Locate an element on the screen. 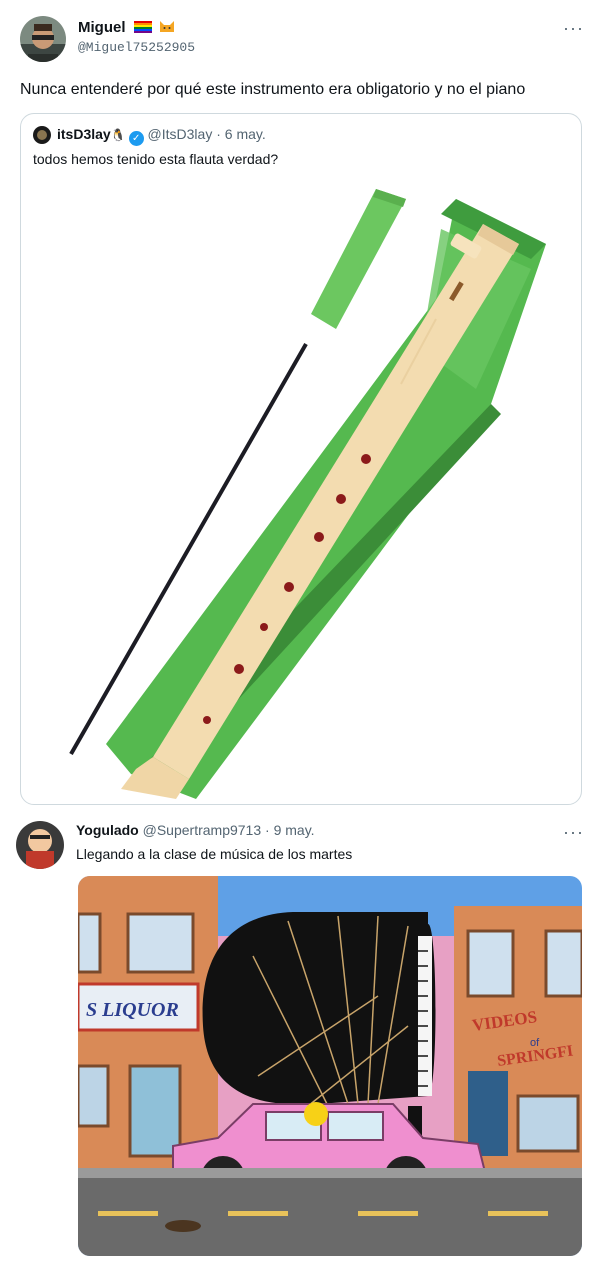 Image resolution: width=600 pixels, height=1270 pixels. cat-face-icon is located at coordinates (167, 26).